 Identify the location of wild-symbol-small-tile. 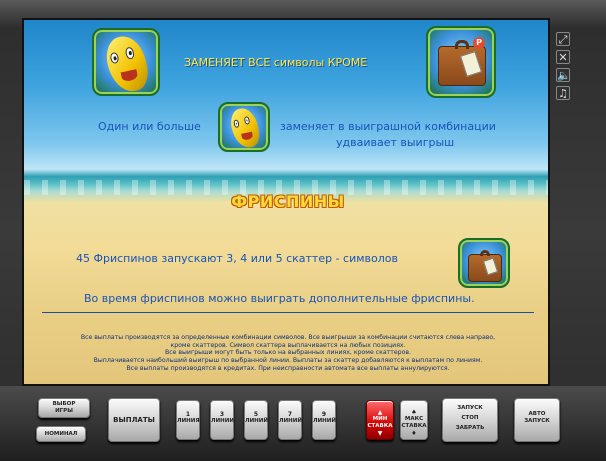
(244, 127).